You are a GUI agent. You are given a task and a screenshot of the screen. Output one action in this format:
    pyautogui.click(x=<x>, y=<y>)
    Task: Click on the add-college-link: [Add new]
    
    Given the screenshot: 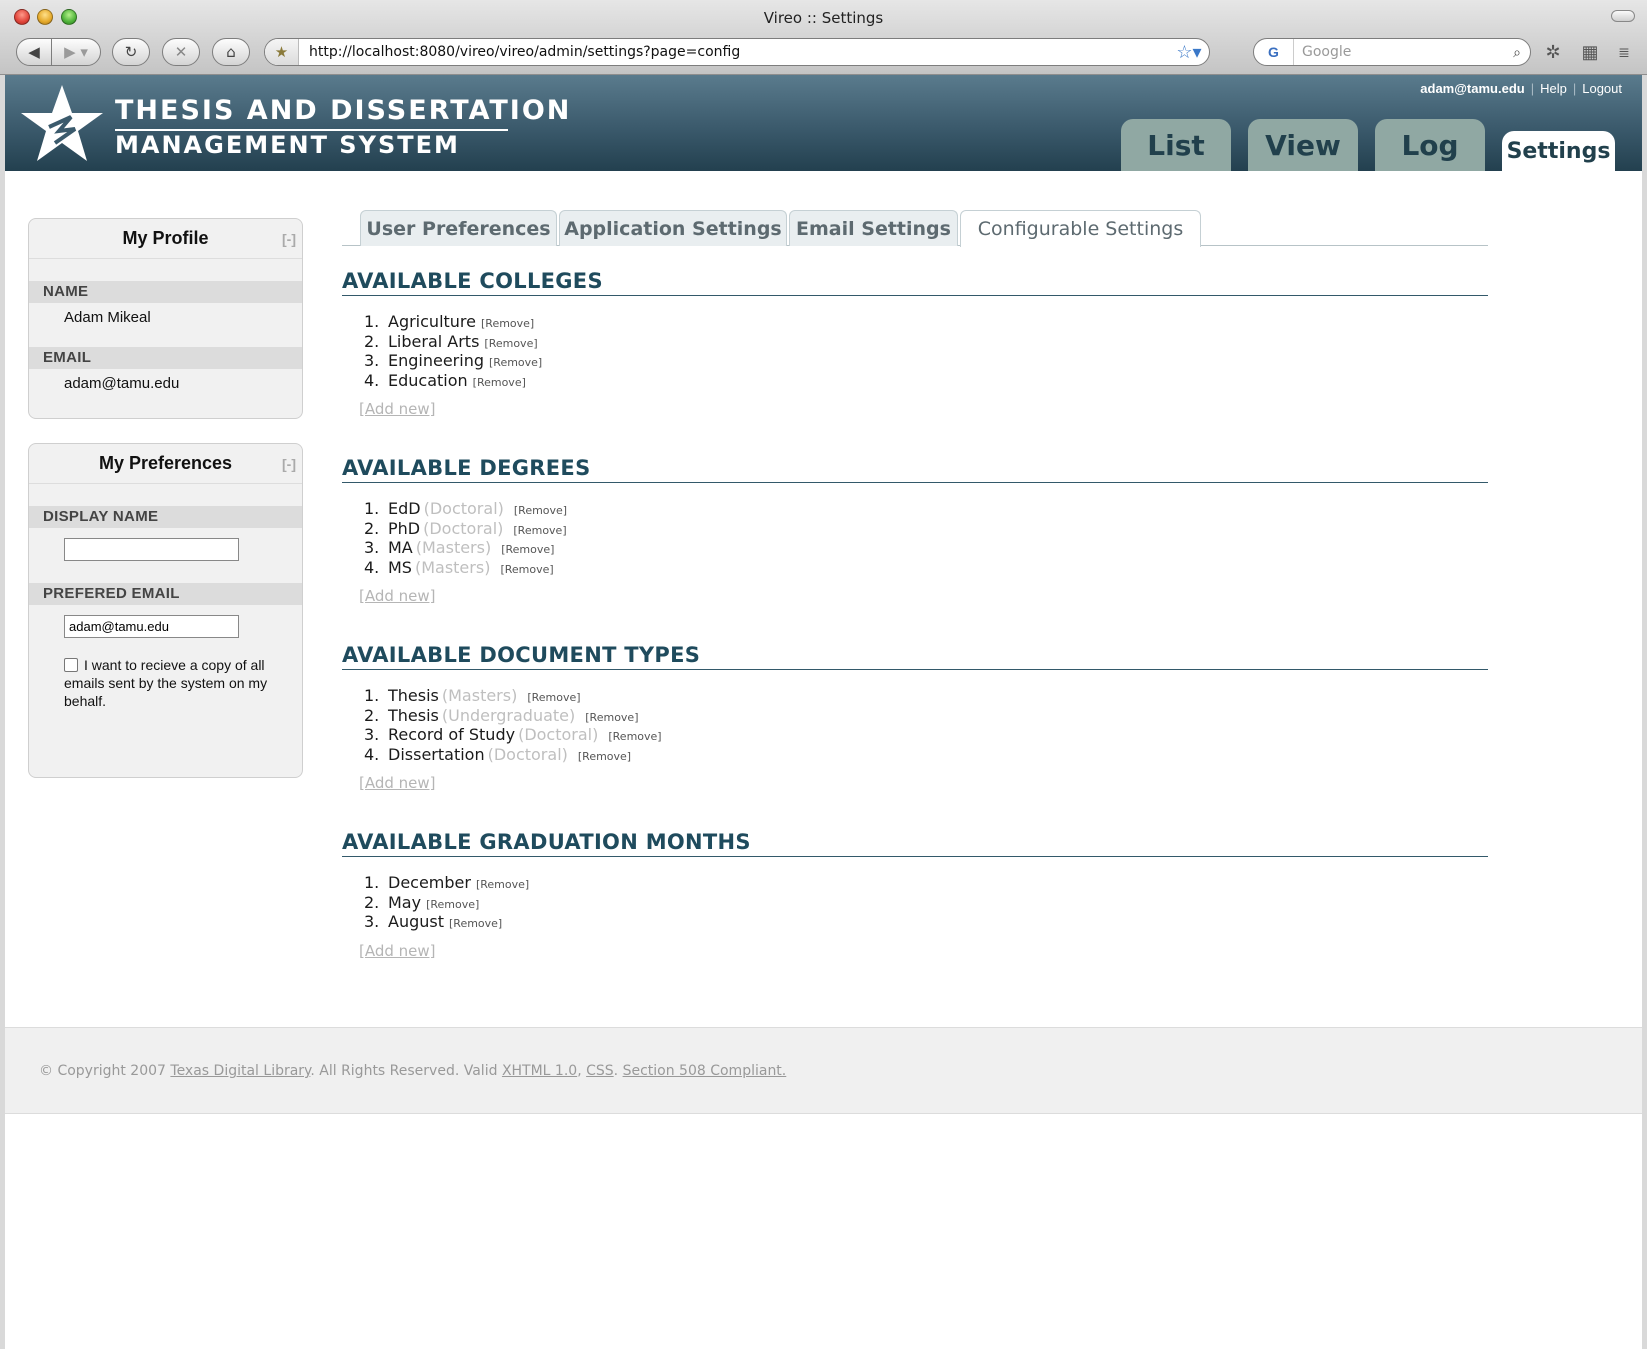 What is the action you would take?
    pyautogui.click(x=923, y=409)
    